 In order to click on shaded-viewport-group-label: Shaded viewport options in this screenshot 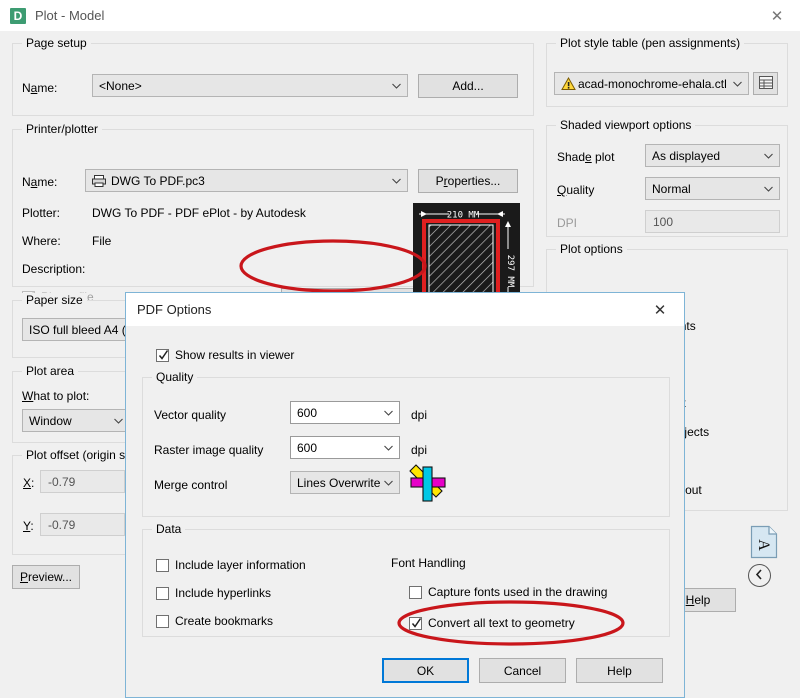, I will do `click(626, 125)`.